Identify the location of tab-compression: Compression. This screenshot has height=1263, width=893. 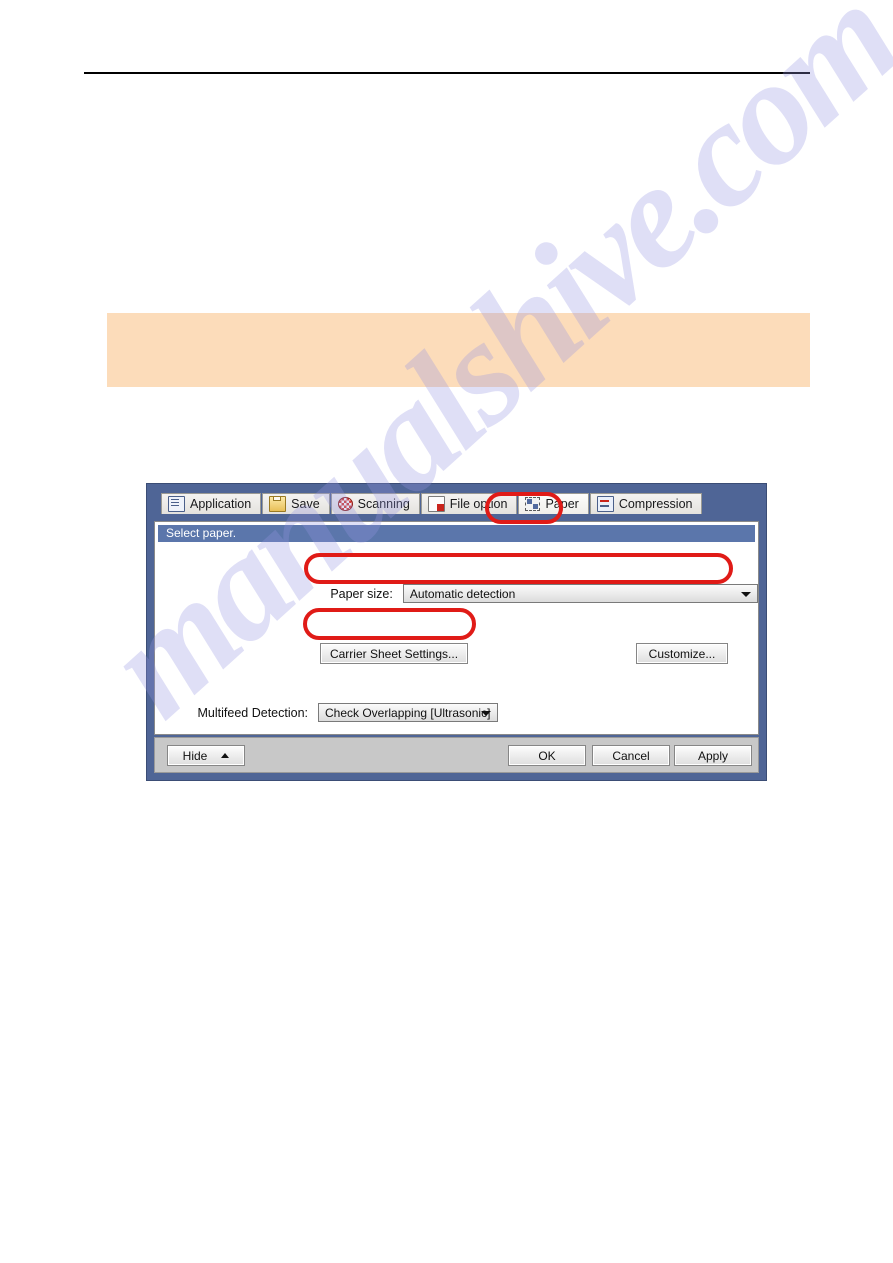
(646, 503).